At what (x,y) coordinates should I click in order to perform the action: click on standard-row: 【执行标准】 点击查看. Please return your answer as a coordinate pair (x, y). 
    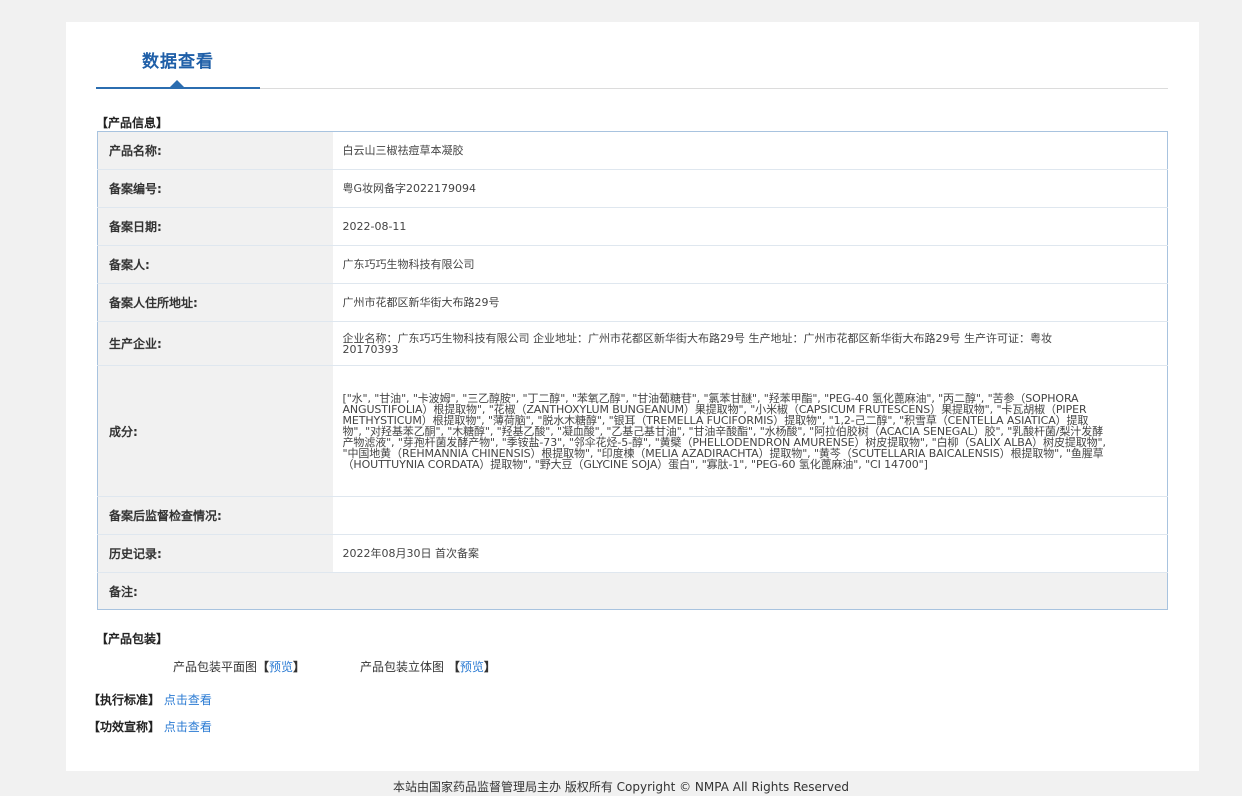
    Looking at the image, I should click on (150, 699).